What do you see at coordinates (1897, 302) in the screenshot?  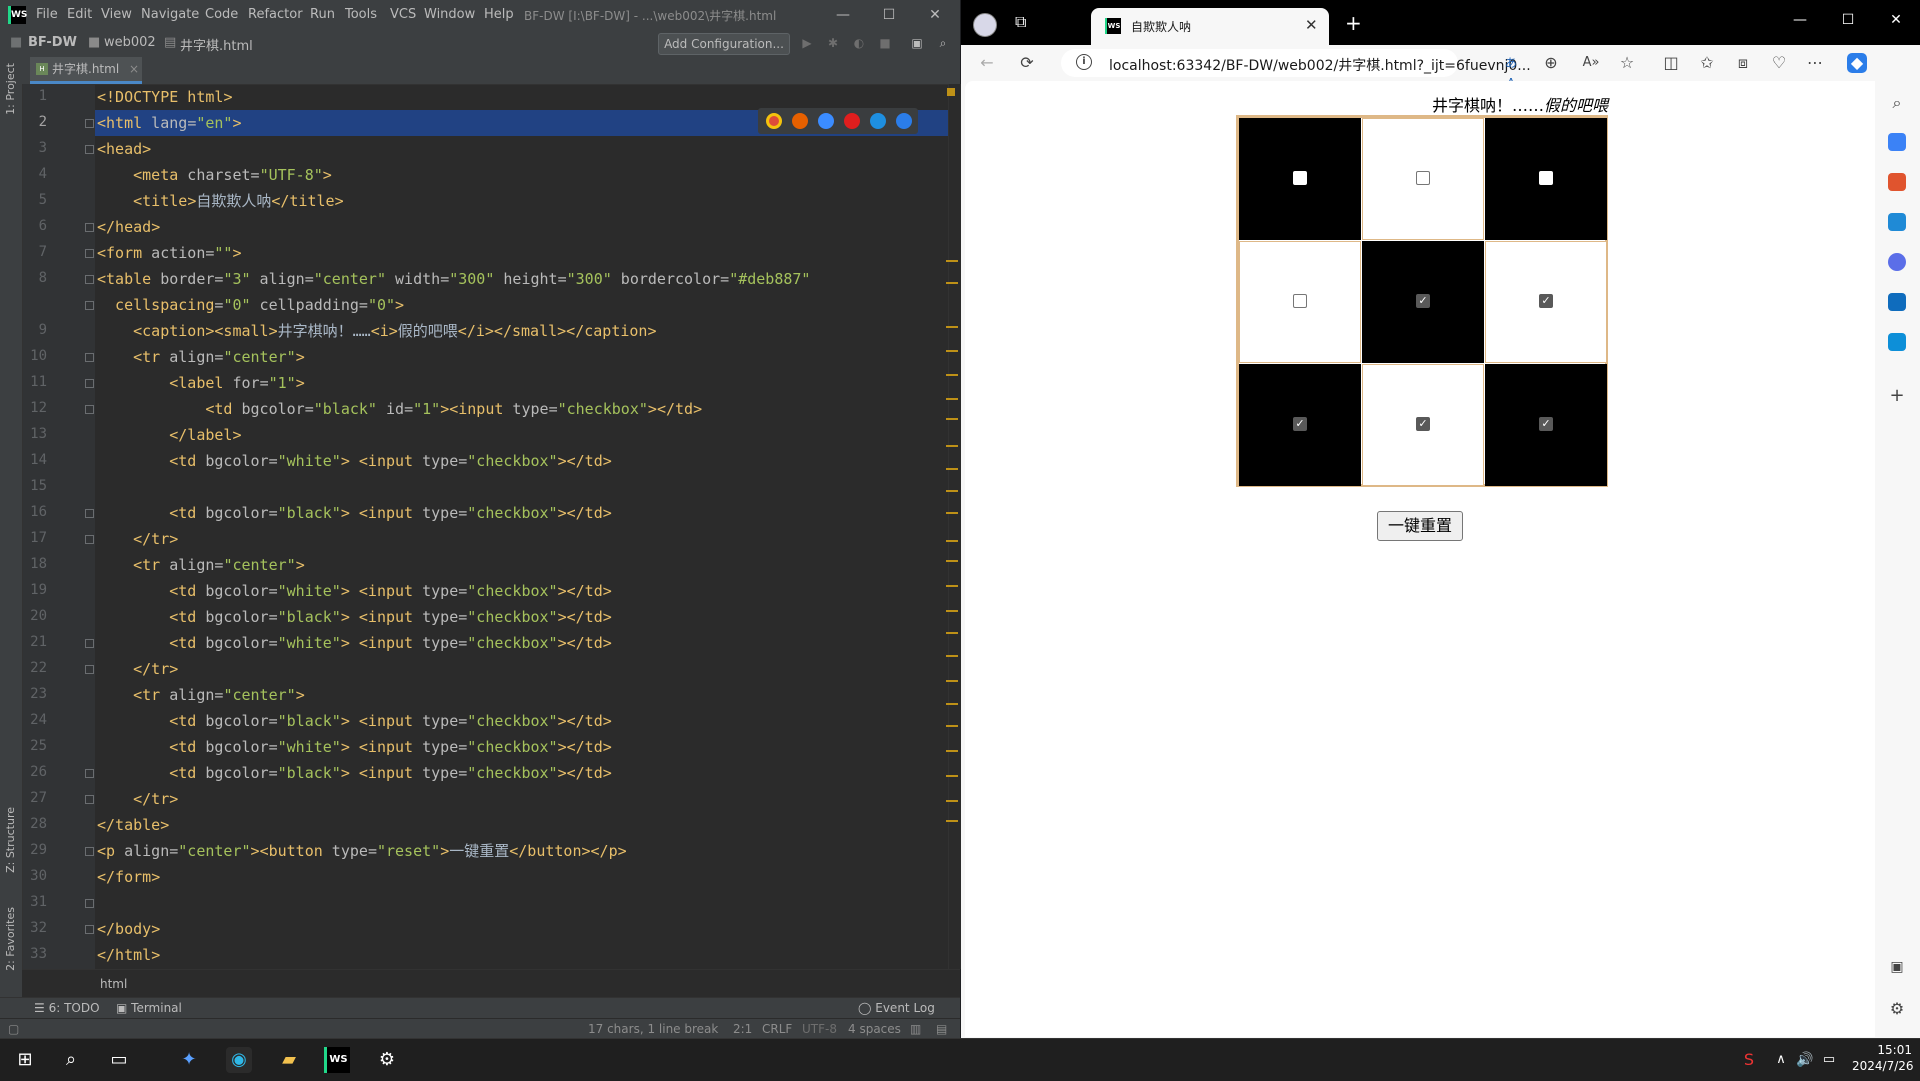 I see `sidebar-outlook-icon` at bounding box center [1897, 302].